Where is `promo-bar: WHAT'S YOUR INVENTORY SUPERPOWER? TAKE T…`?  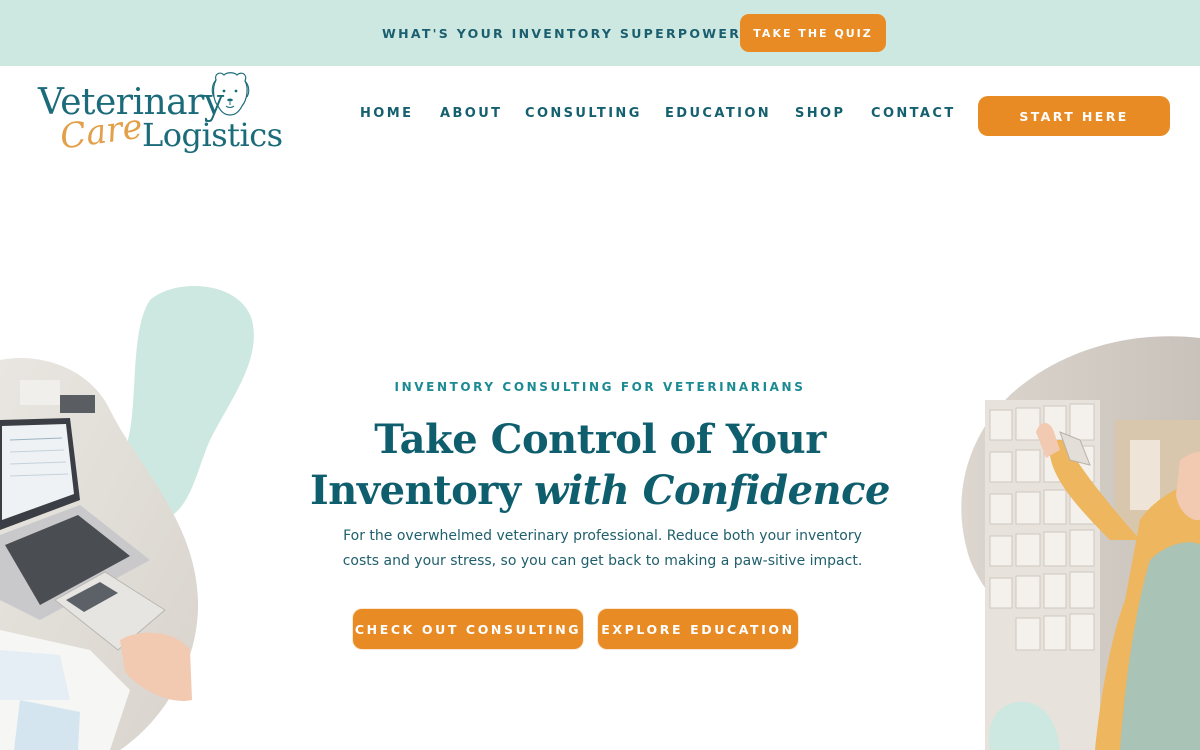 promo-bar: WHAT'S YOUR INVENTORY SUPERPOWER? TAKE T… is located at coordinates (600, 33).